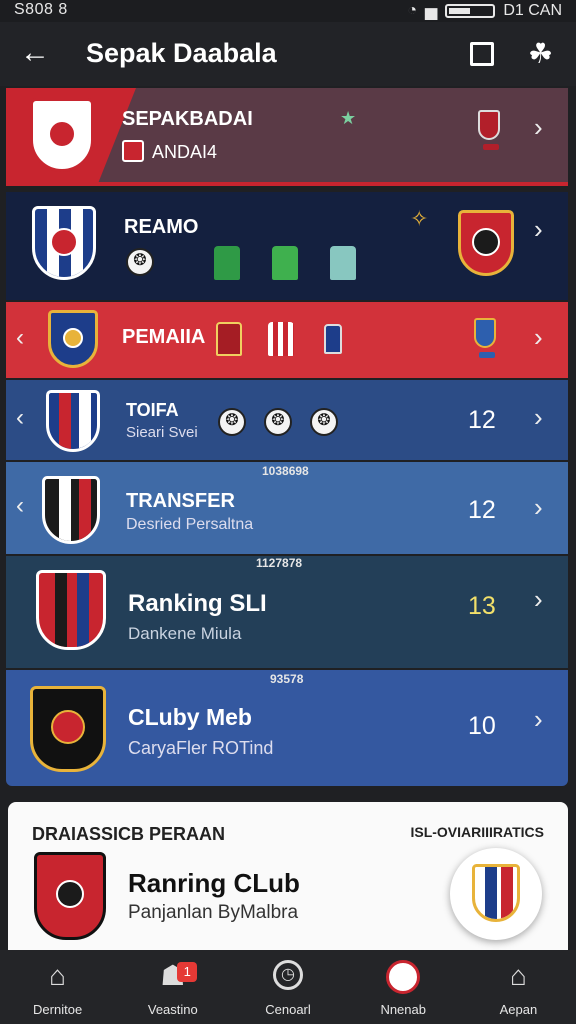 The image size is (576, 1024). I want to click on list-item-reamo: REAMO ❂ ✧ ›, so click(287, 246).